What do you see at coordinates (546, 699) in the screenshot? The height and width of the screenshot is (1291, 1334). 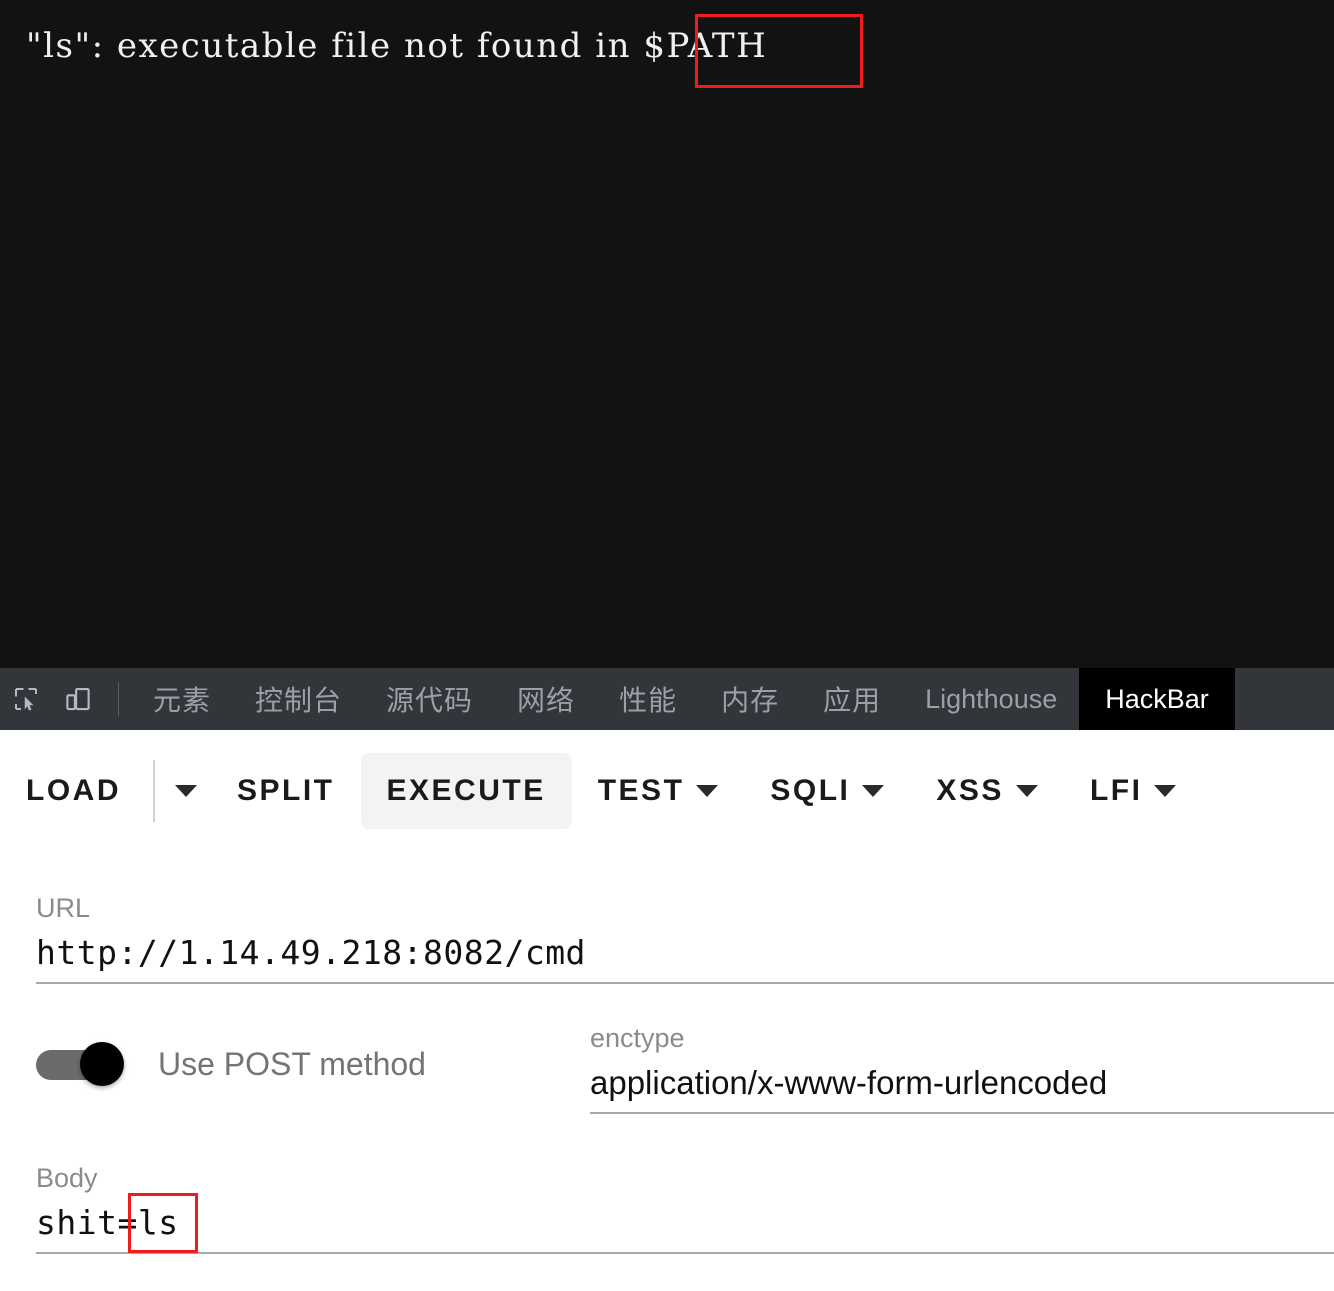 I see `tab-network: 网络` at bounding box center [546, 699].